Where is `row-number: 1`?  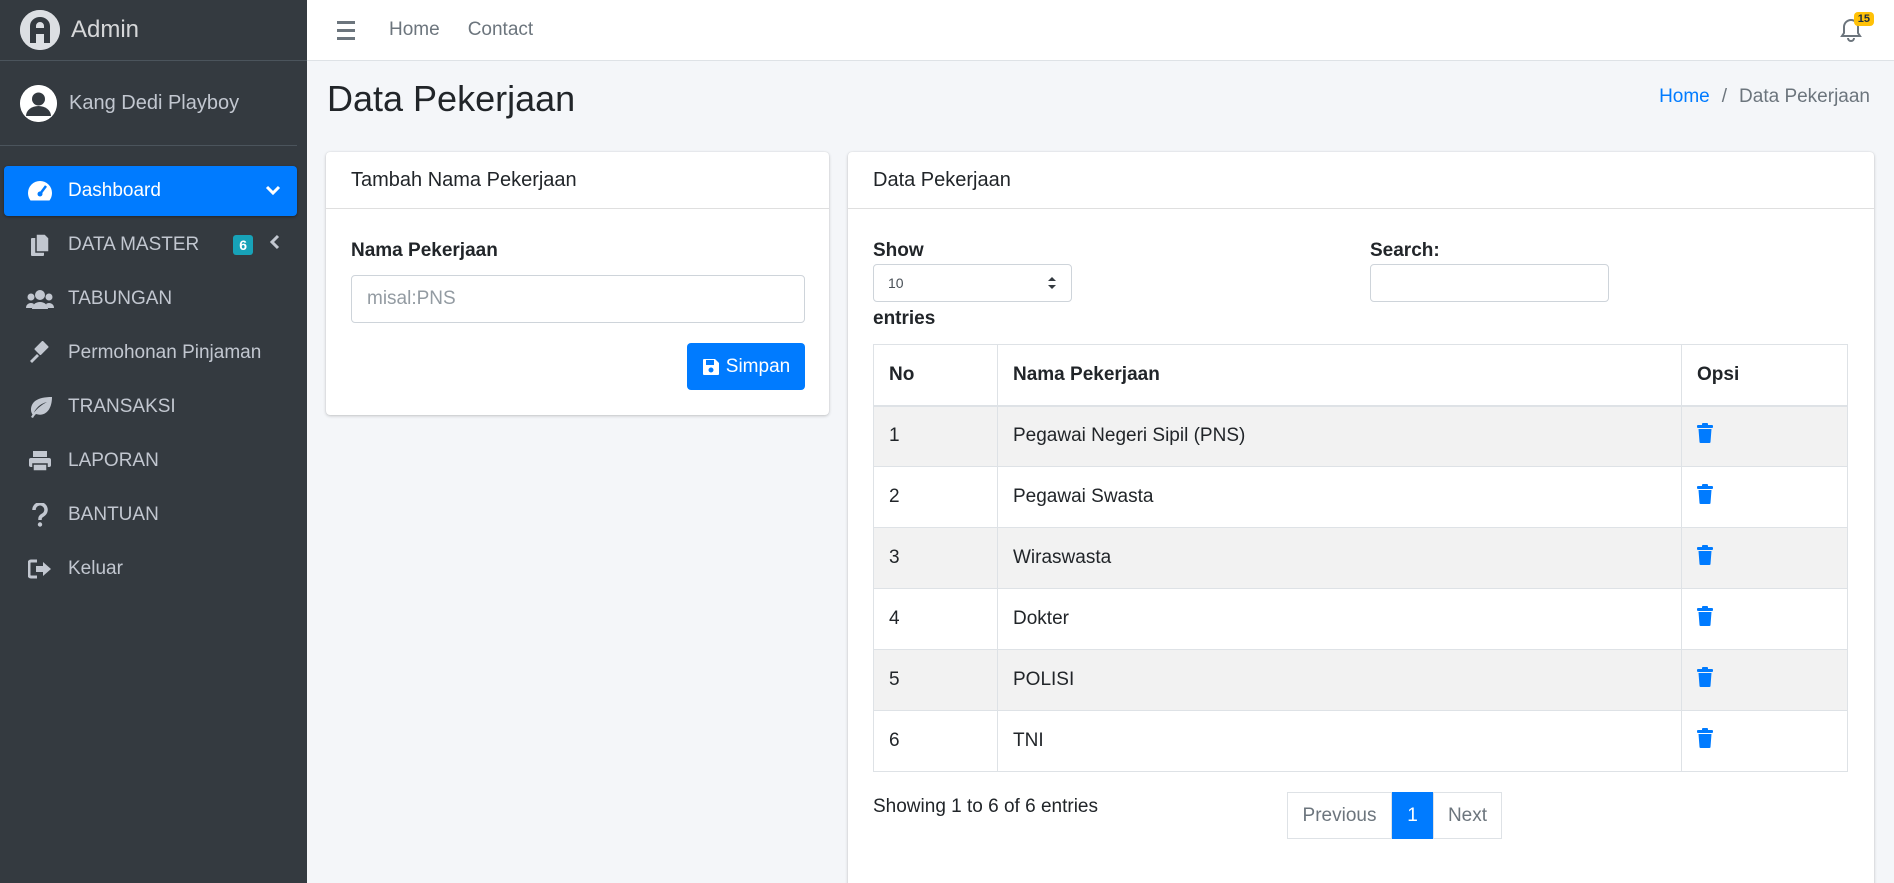
row-number: 1 is located at coordinates (935, 436).